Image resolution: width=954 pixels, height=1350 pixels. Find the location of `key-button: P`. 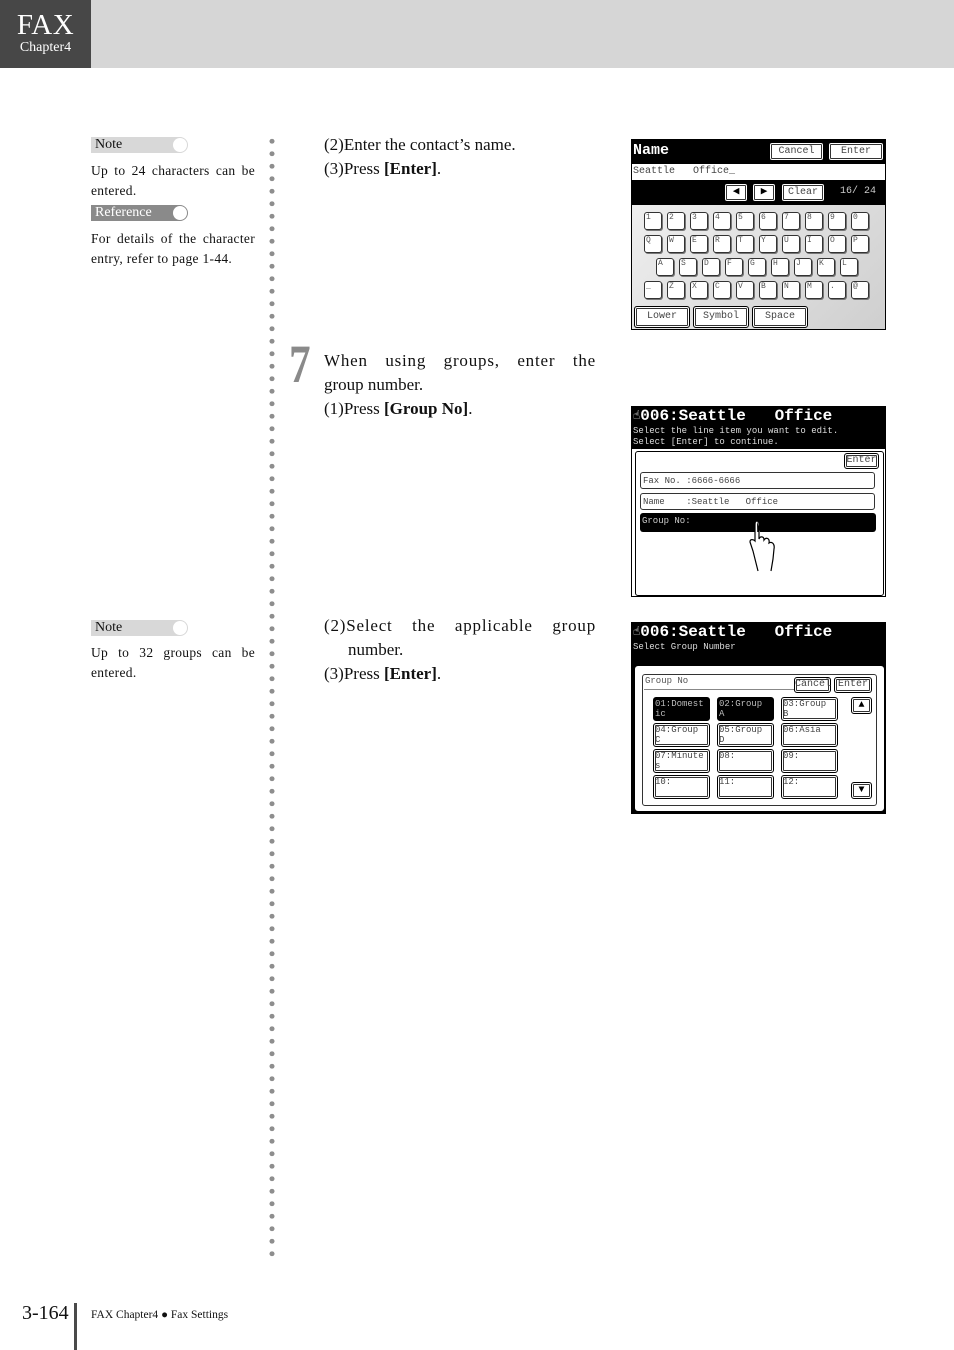

key-button: P is located at coordinates (860, 244).